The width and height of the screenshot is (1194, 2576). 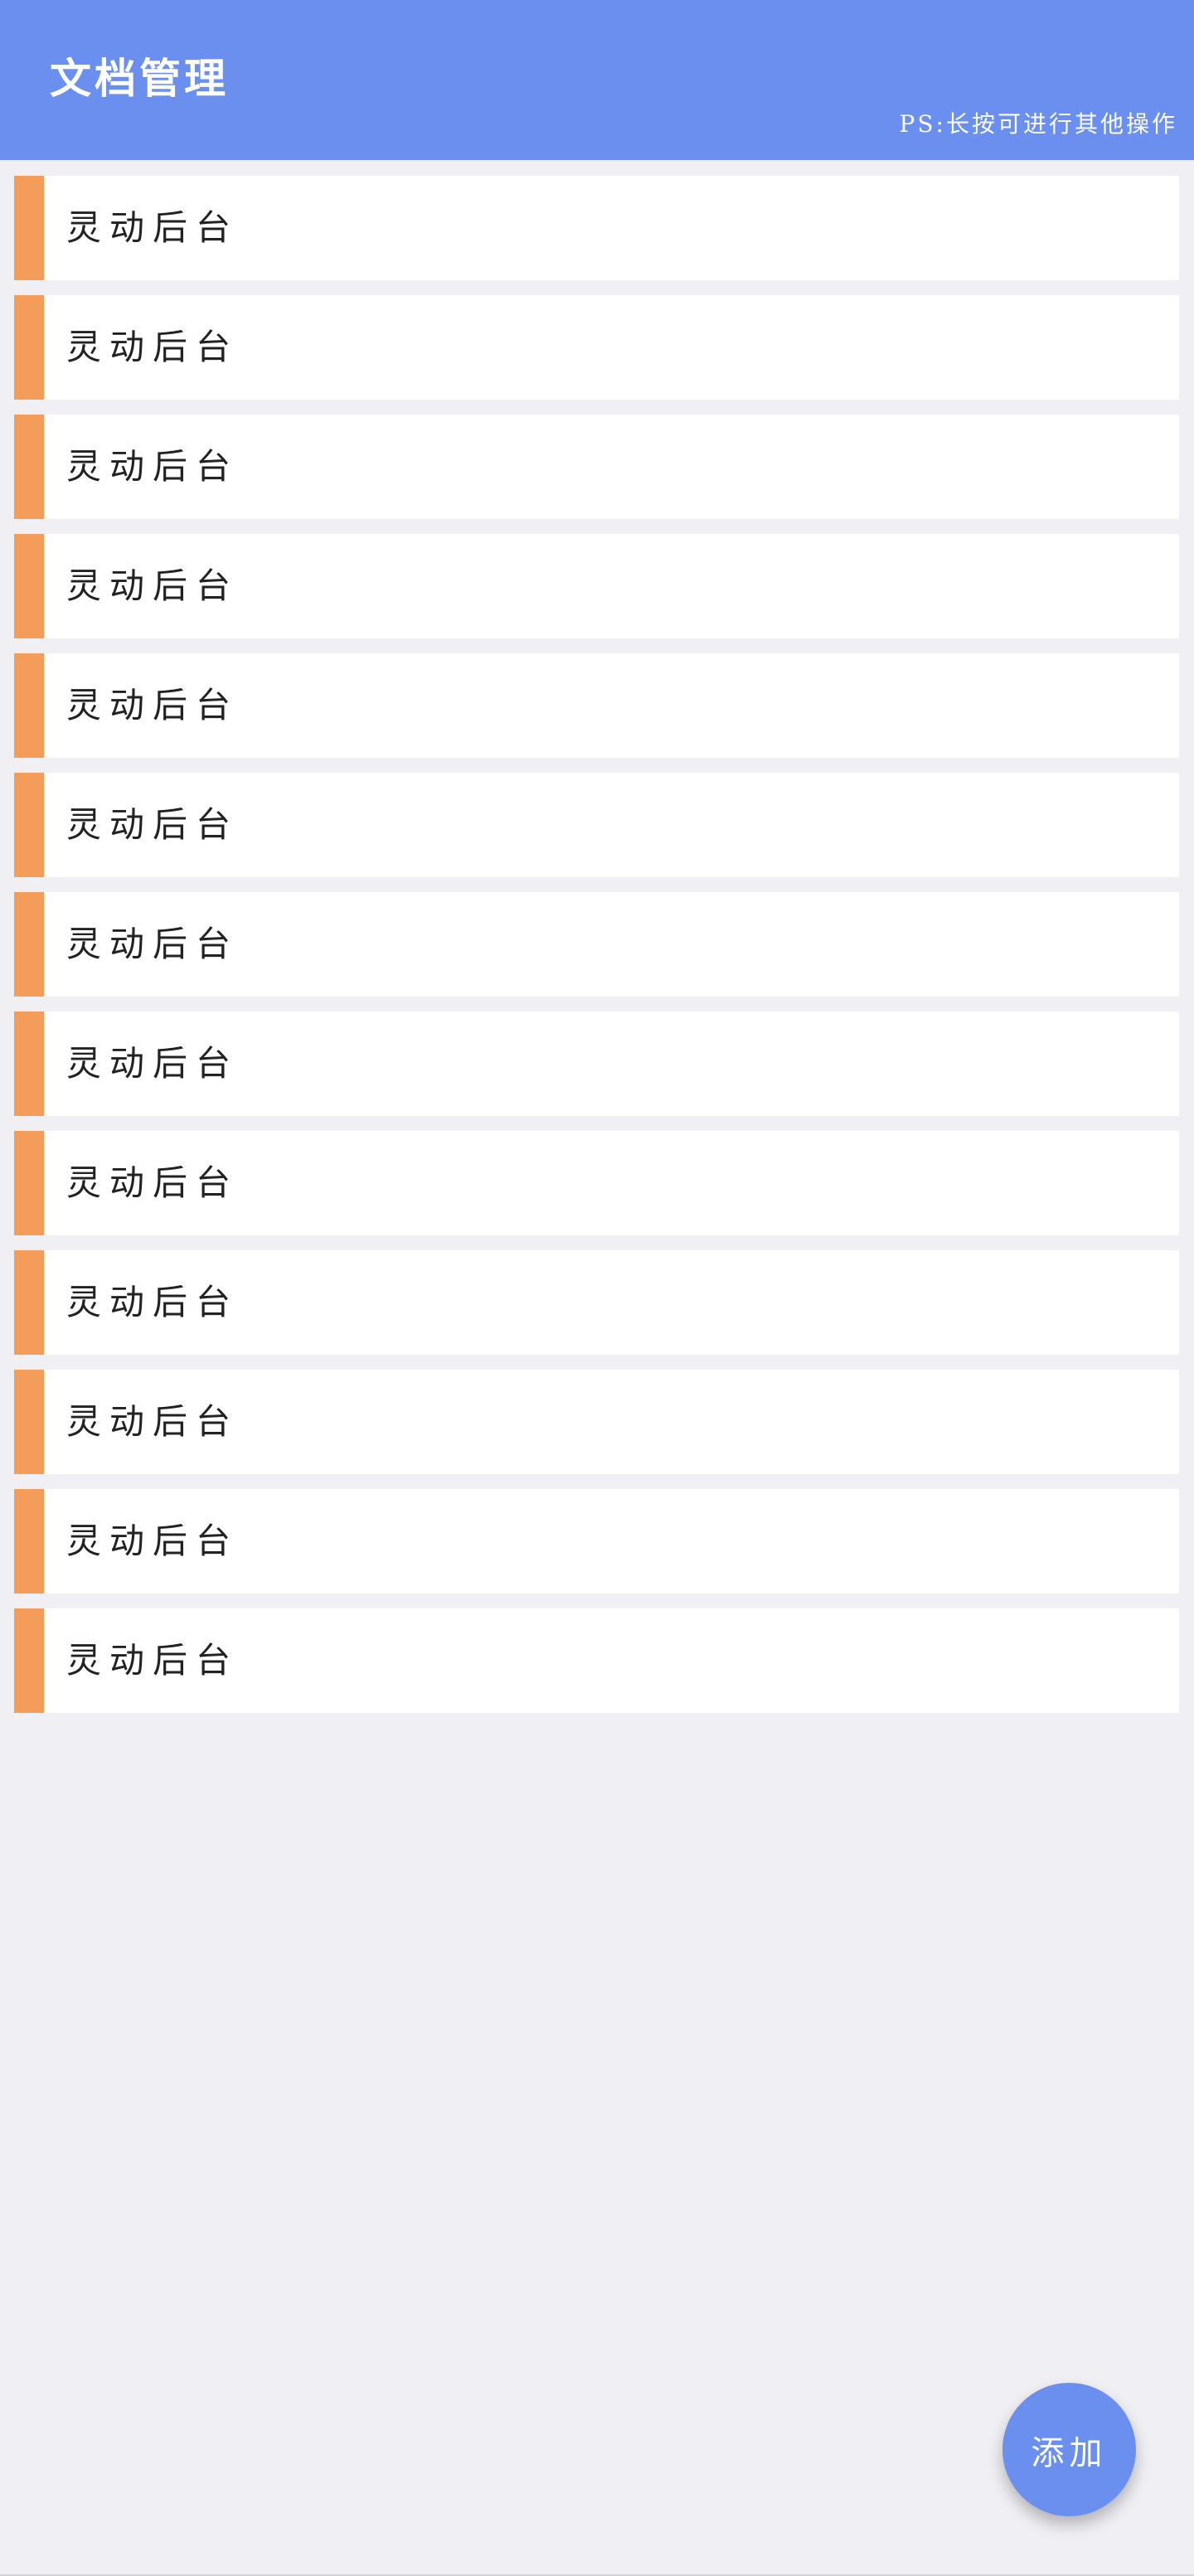 I want to click on add-button: 添加, so click(x=1069, y=2449).